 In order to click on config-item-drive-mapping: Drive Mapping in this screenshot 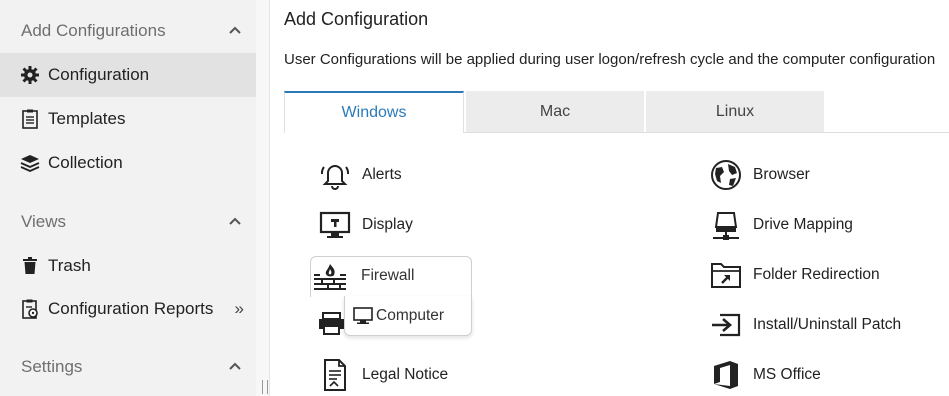, I will do `click(781, 225)`.